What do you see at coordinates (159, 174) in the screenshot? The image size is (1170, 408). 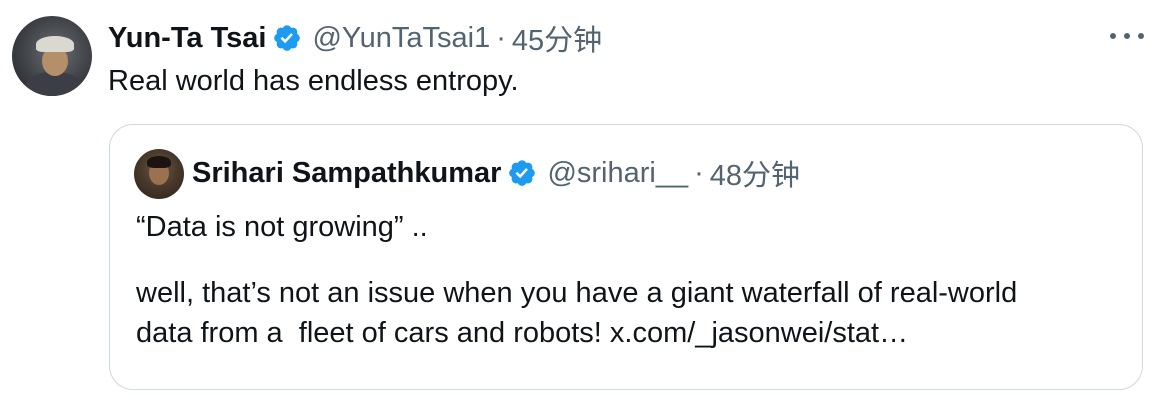 I see `quoted-author-avatar` at bounding box center [159, 174].